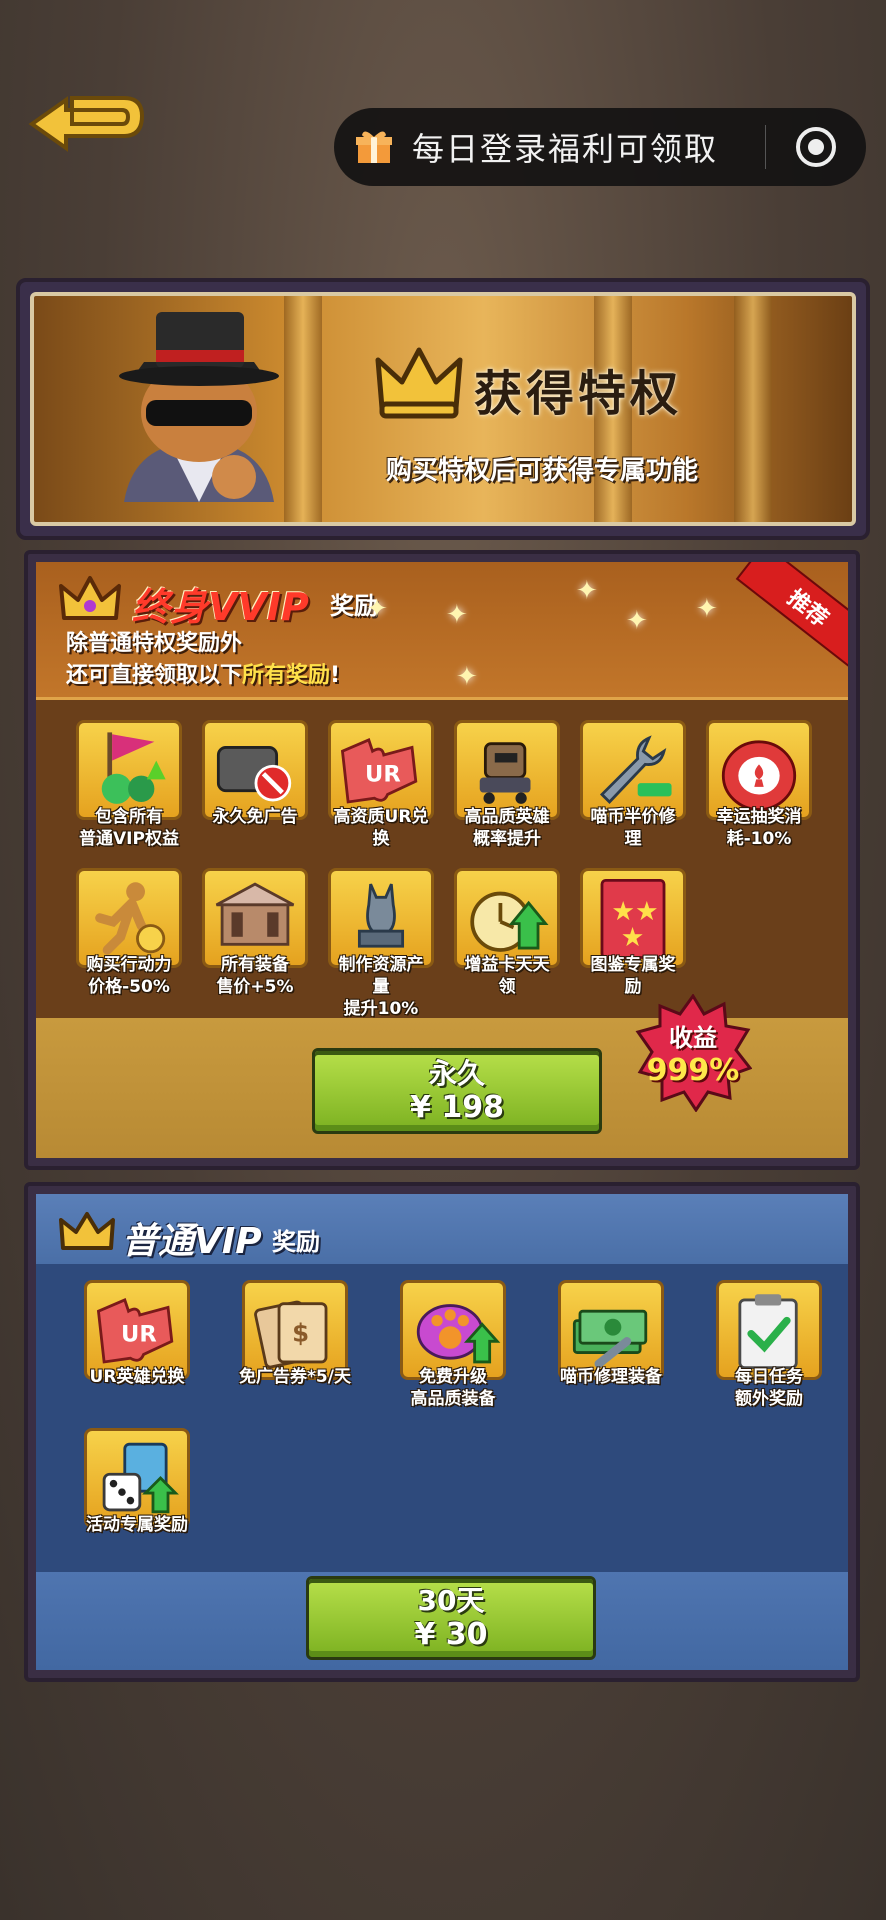  What do you see at coordinates (759, 770) in the screenshot?
I see `casino-chip-icon` at bounding box center [759, 770].